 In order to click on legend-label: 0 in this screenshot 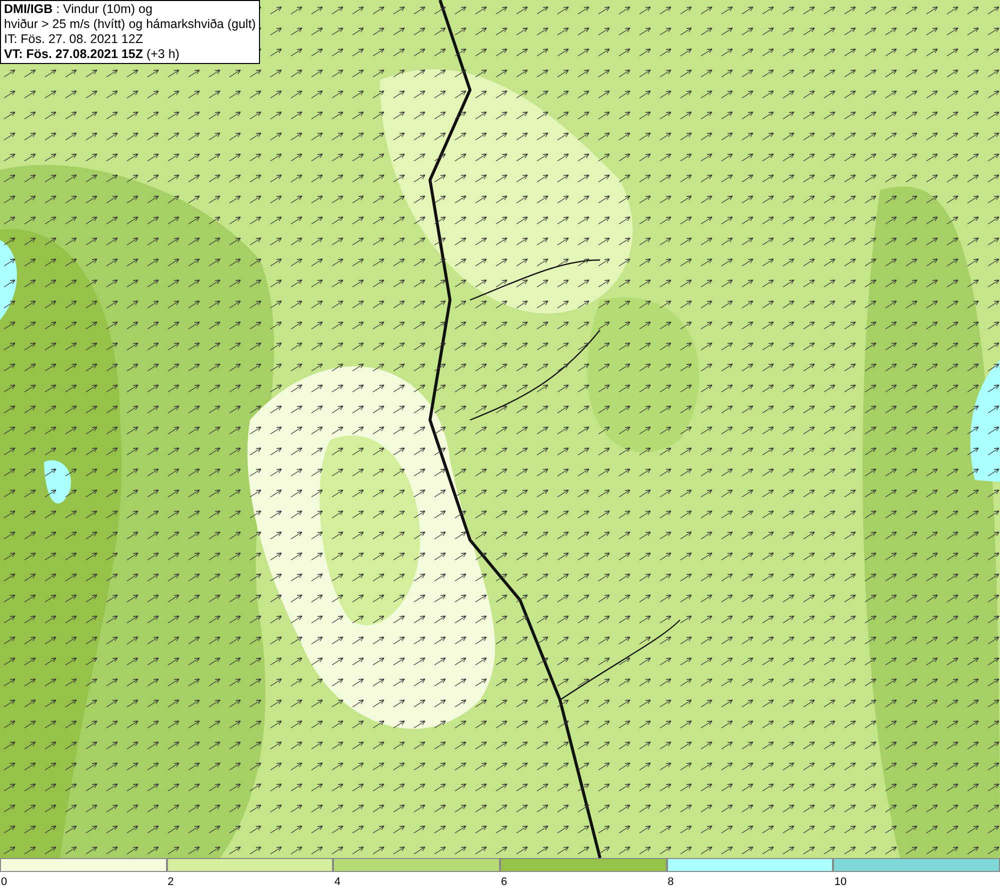, I will do `click(4, 881)`.